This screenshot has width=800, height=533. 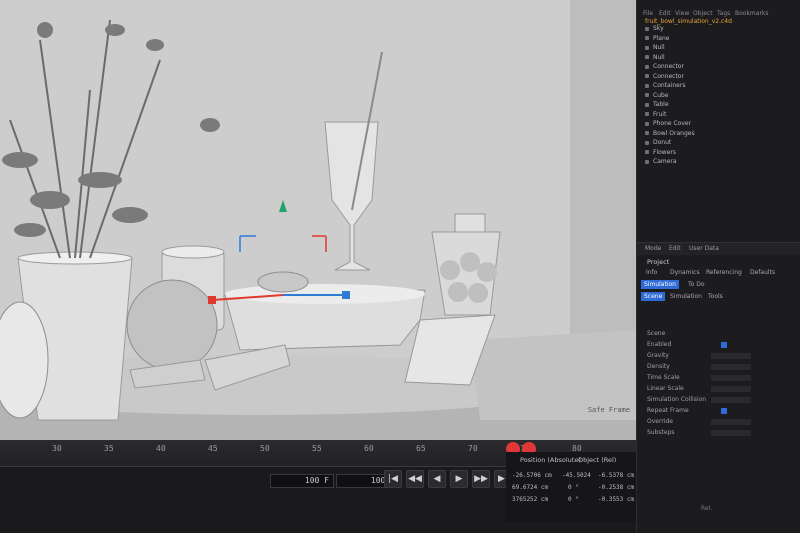 What do you see at coordinates (473, 448) in the screenshot?
I see `ruler-tick: 70` at bounding box center [473, 448].